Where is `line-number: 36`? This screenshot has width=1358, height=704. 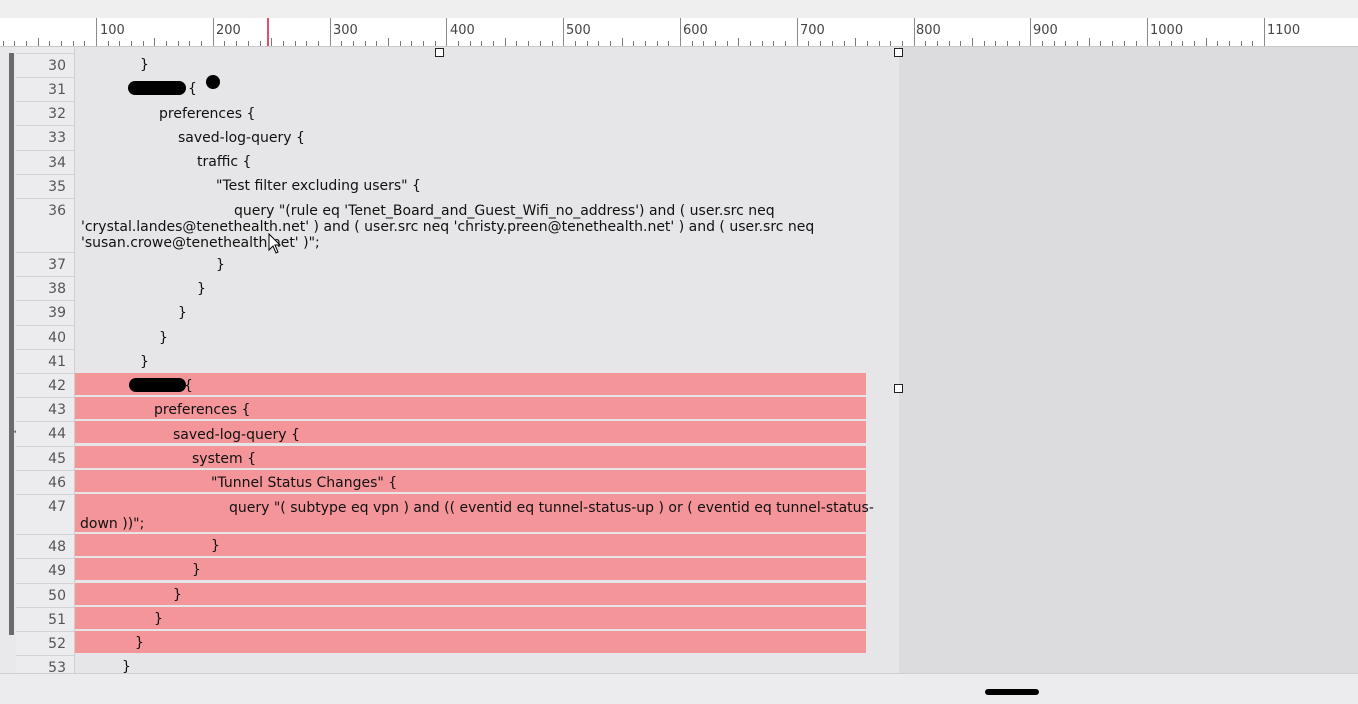 line-number: 36 is located at coordinates (45, 226).